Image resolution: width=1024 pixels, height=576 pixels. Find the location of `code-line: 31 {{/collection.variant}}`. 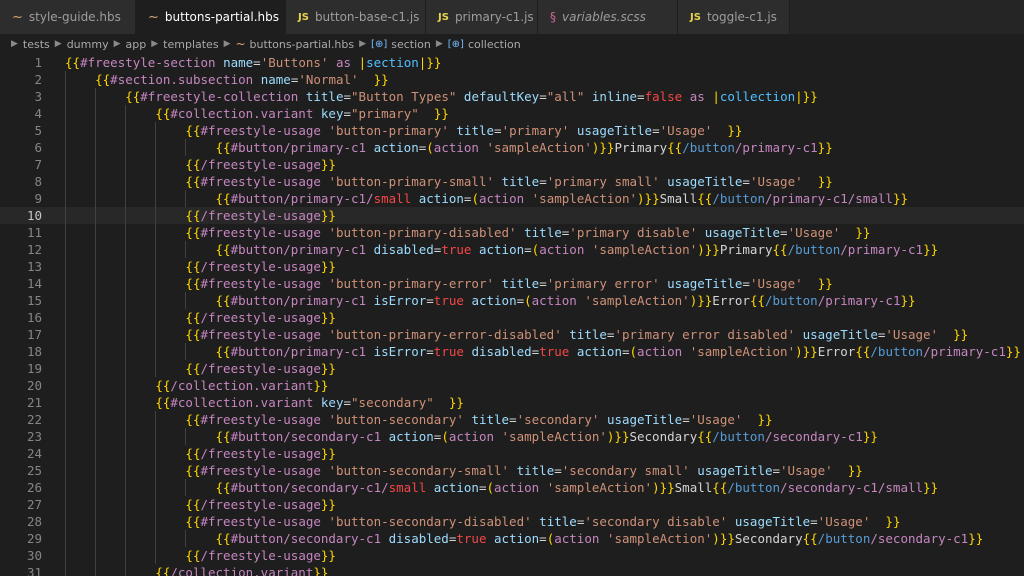

code-line: 31 {{/collection.variant}} is located at coordinates (512, 570).